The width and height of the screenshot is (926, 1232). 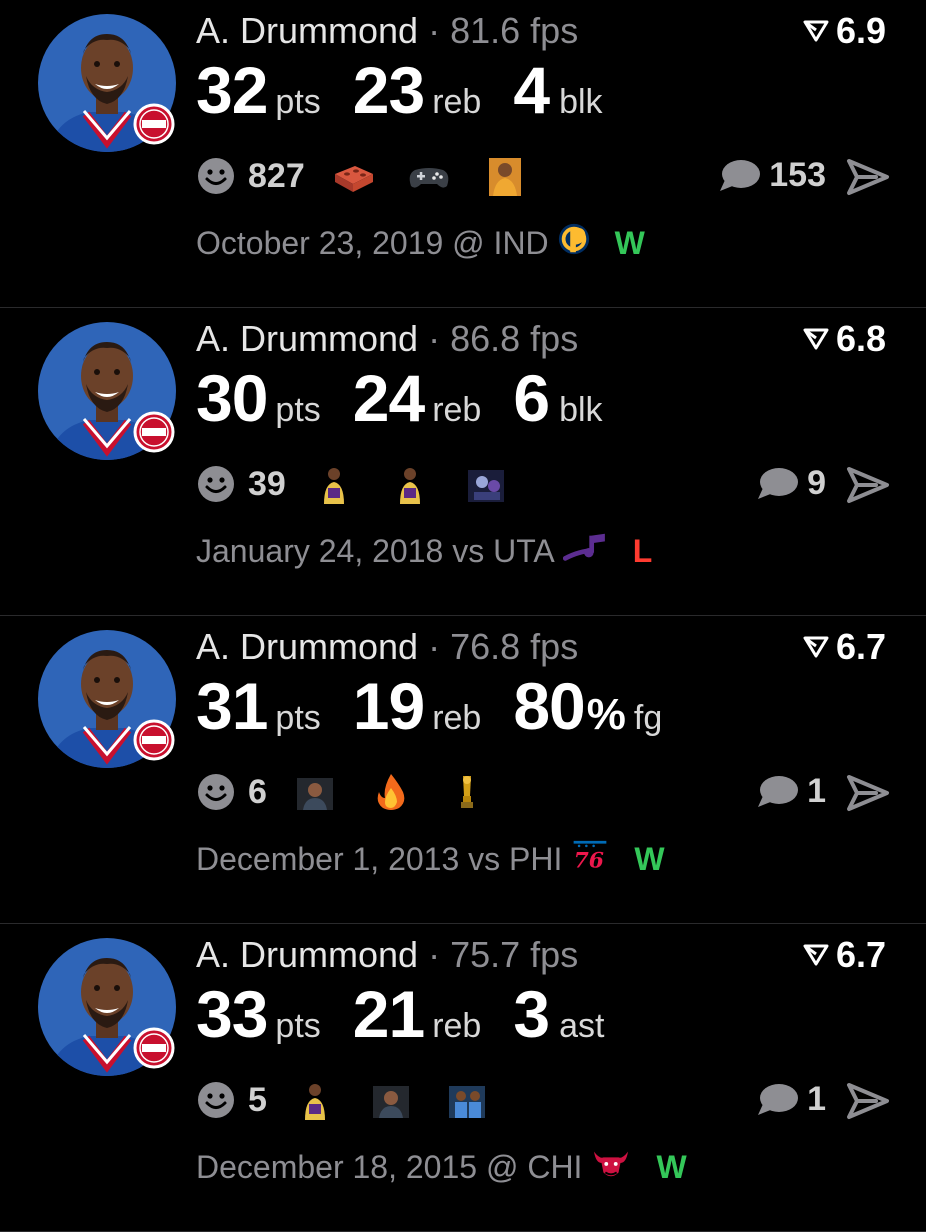 What do you see at coordinates (816, 483) in the screenshot?
I see `comment-count: 9` at bounding box center [816, 483].